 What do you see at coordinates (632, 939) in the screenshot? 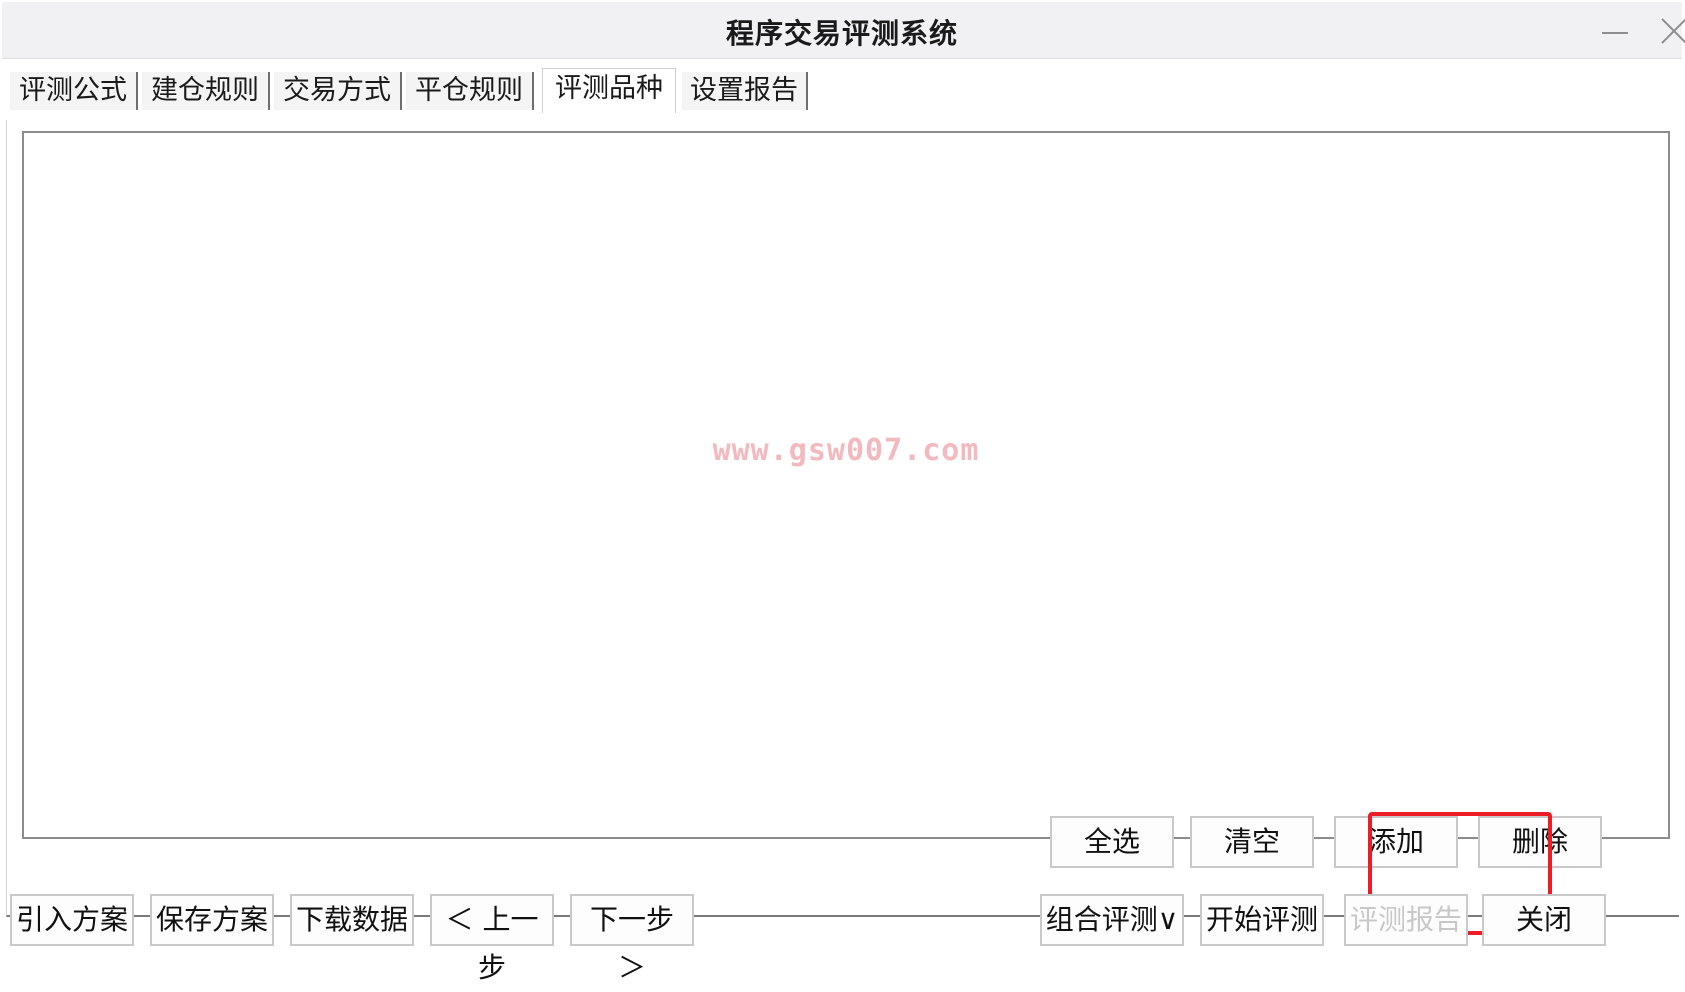
I see `next-step-button: 下一步 ＞` at bounding box center [632, 939].